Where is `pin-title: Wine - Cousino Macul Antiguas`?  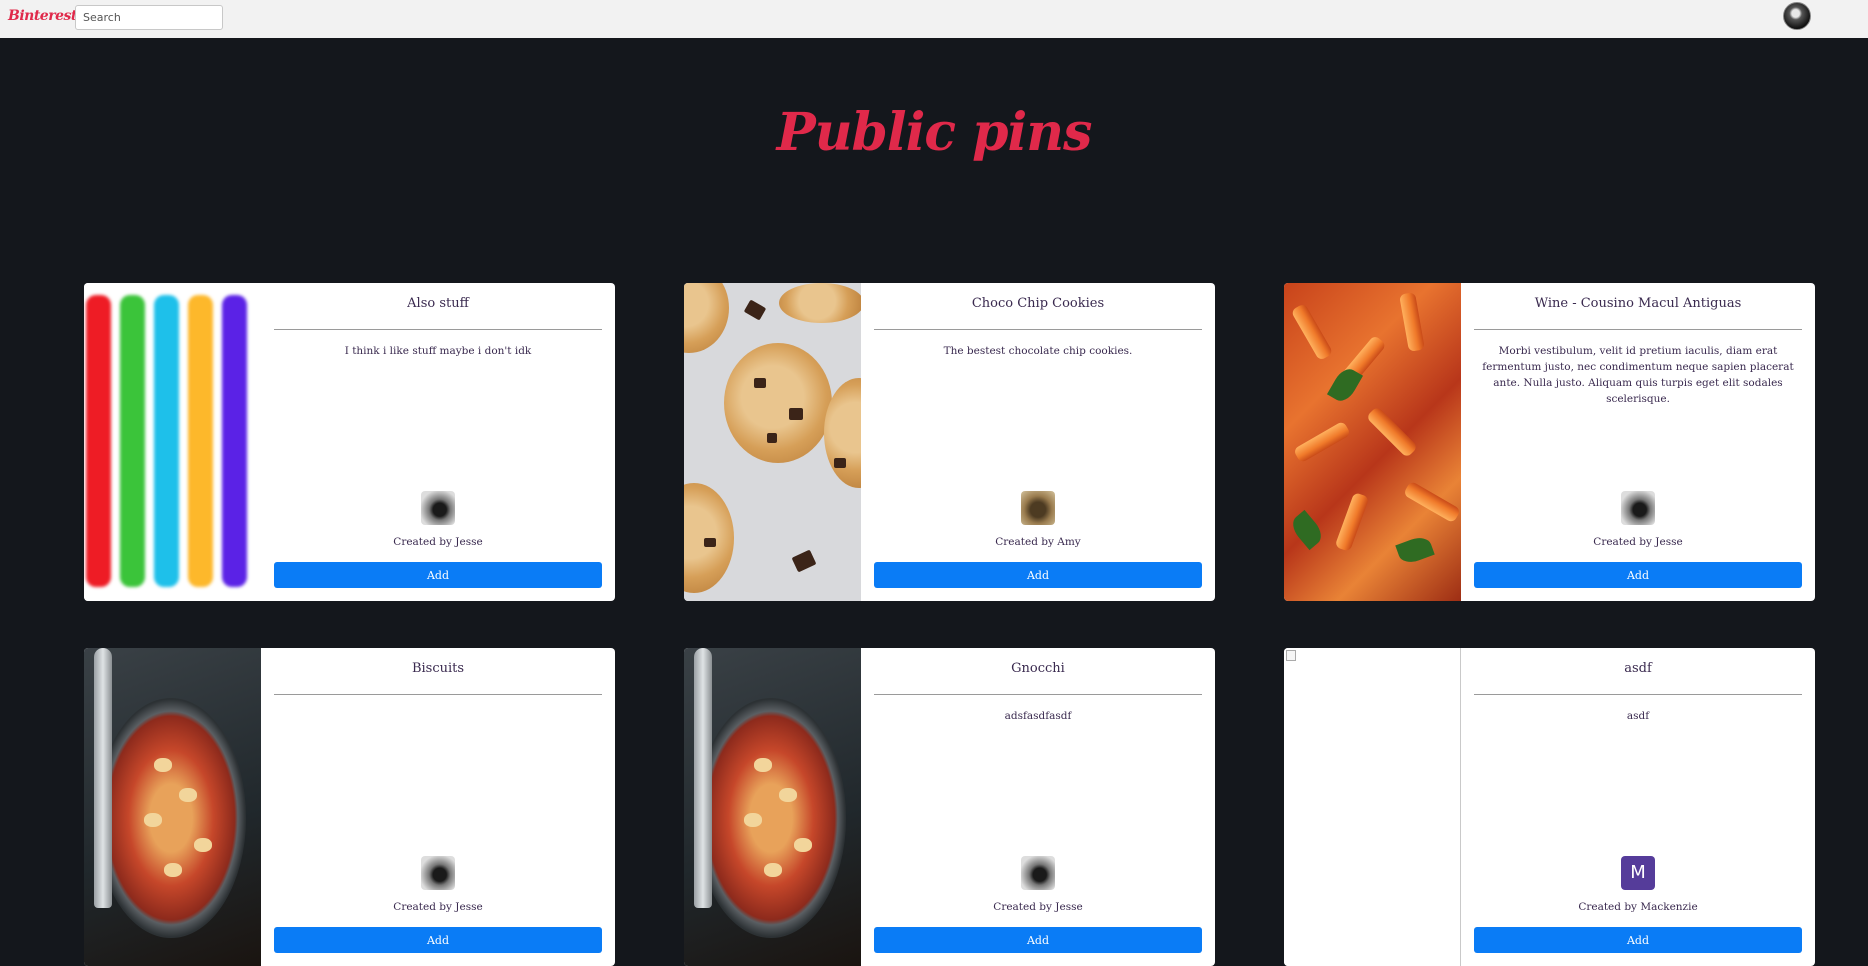 pin-title: Wine - Cousino Macul Antiguas is located at coordinates (1638, 303).